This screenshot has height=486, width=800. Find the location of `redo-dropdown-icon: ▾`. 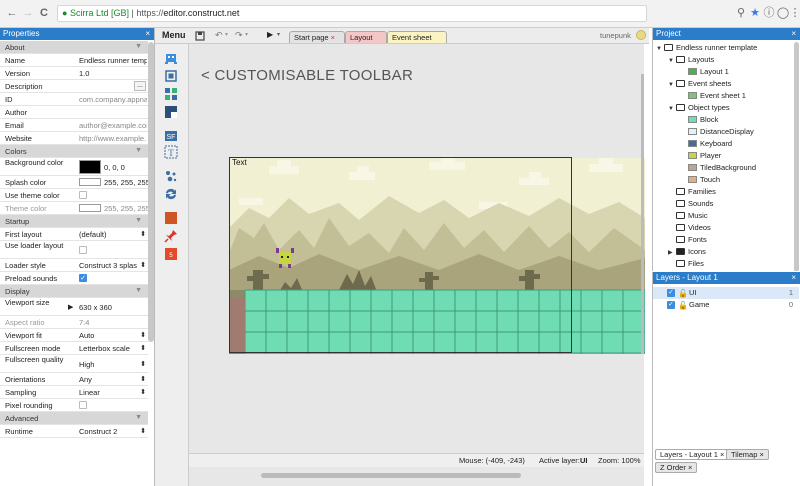

redo-dropdown-icon: ▾ is located at coordinates (246, 34).